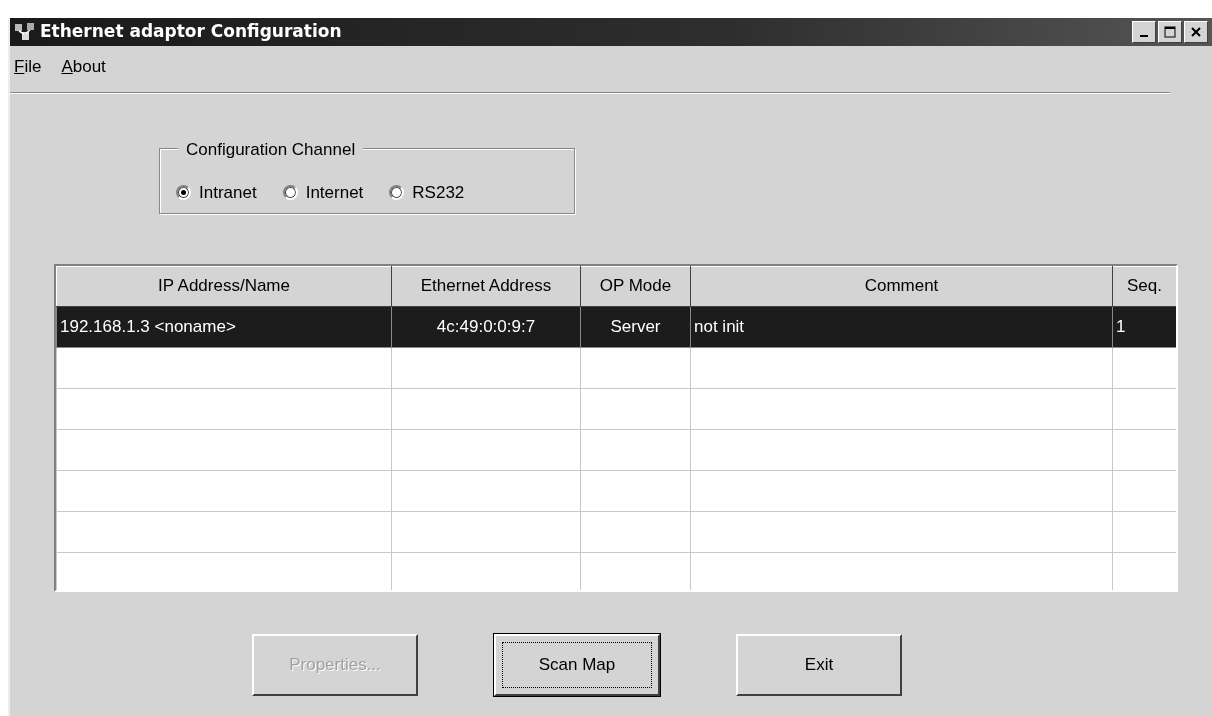 The image size is (1212, 716). What do you see at coordinates (1144, 36) in the screenshot?
I see `minimize-icon` at bounding box center [1144, 36].